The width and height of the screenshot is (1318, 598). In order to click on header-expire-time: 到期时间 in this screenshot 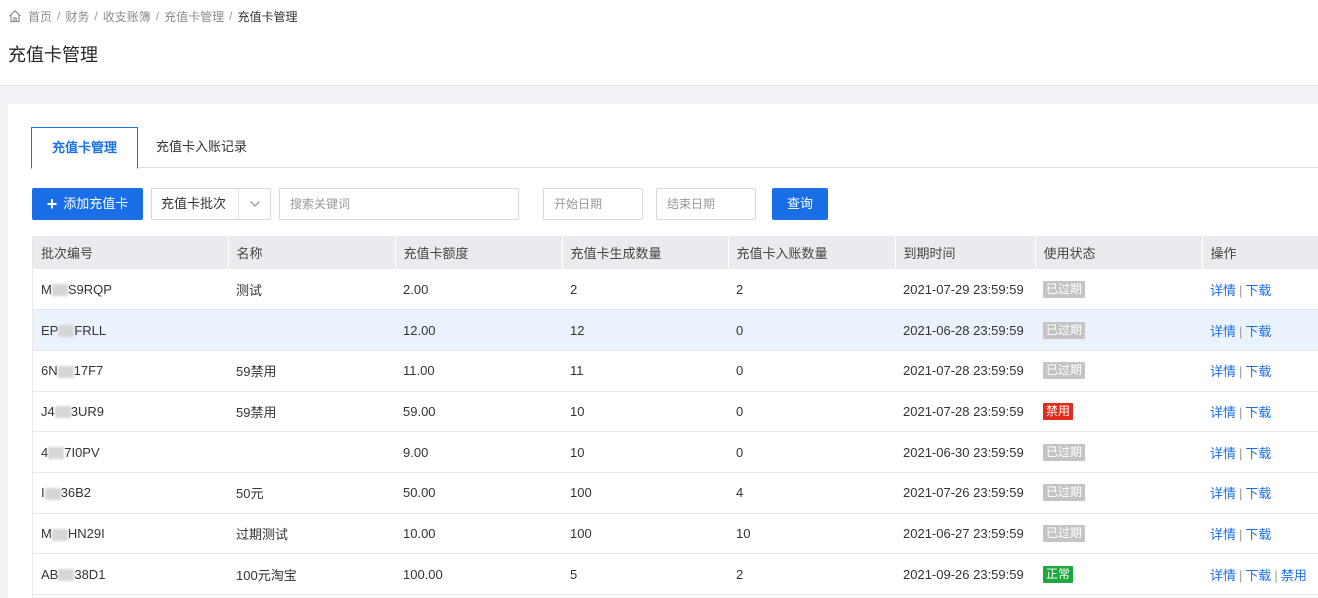, I will do `click(965, 252)`.